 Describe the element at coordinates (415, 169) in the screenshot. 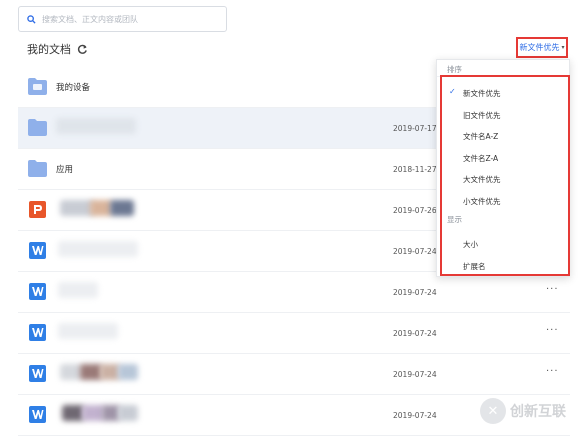

I see `file-date: 2018-11-27` at that location.